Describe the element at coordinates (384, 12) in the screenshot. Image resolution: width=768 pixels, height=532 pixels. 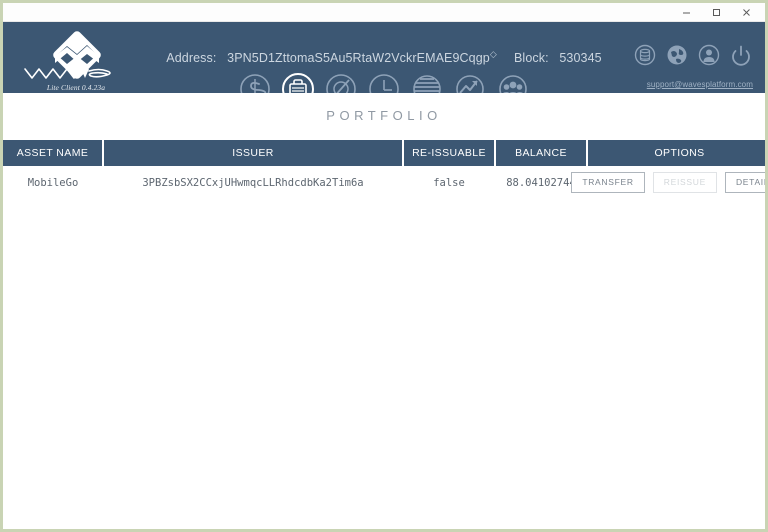
I see `title-bar` at that location.